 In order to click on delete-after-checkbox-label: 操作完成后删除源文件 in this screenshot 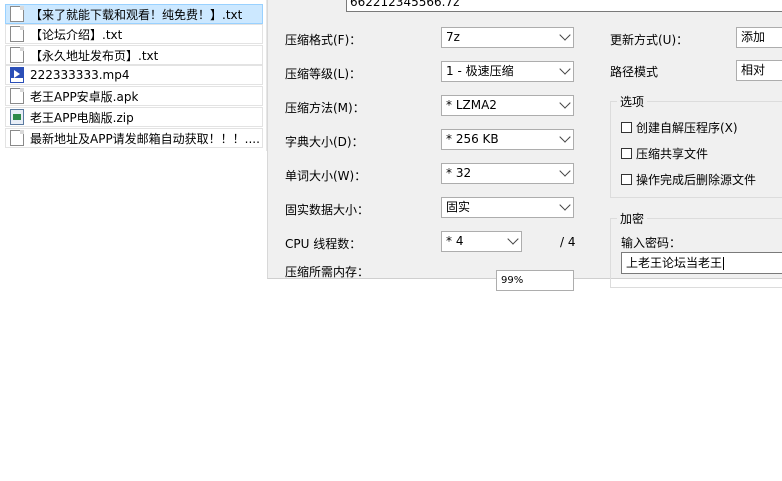, I will do `click(696, 180)`.